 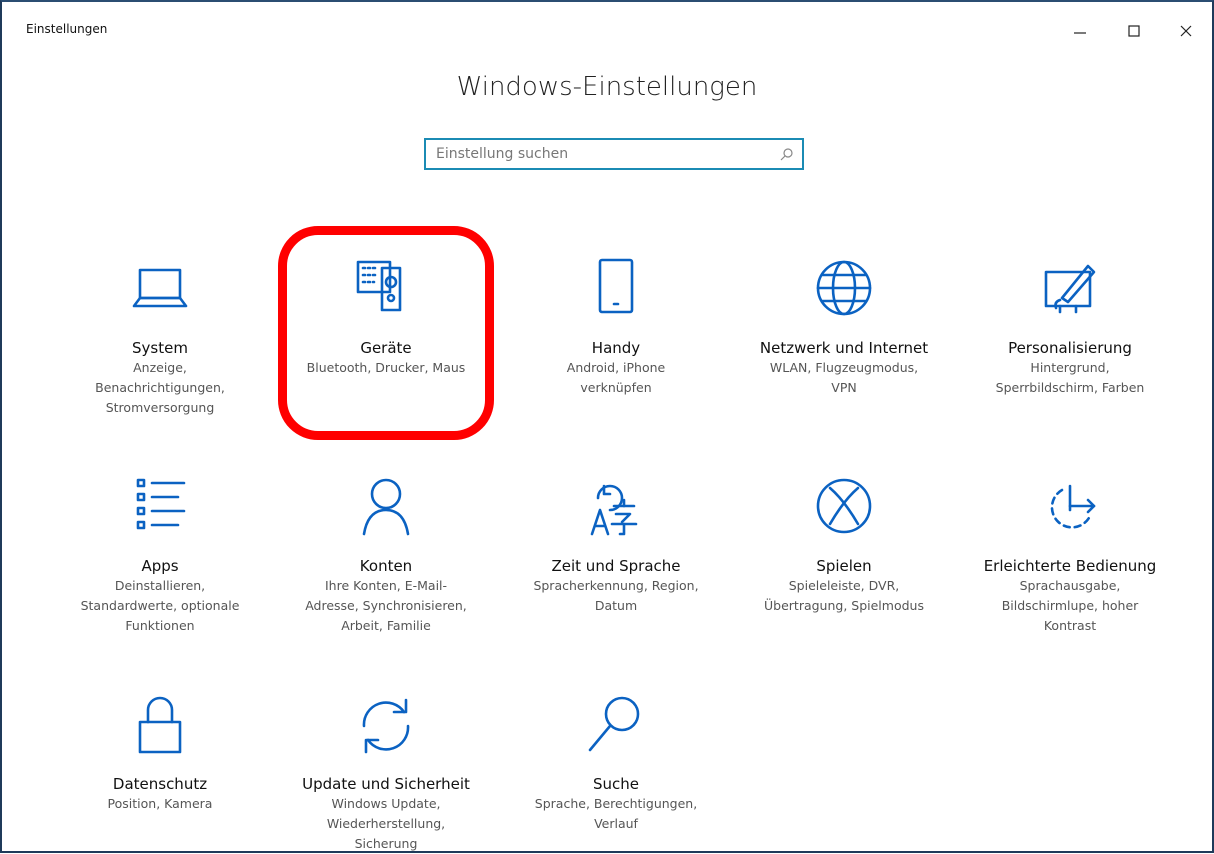 I want to click on tile-description: Position, Kamera, so click(x=160, y=803).